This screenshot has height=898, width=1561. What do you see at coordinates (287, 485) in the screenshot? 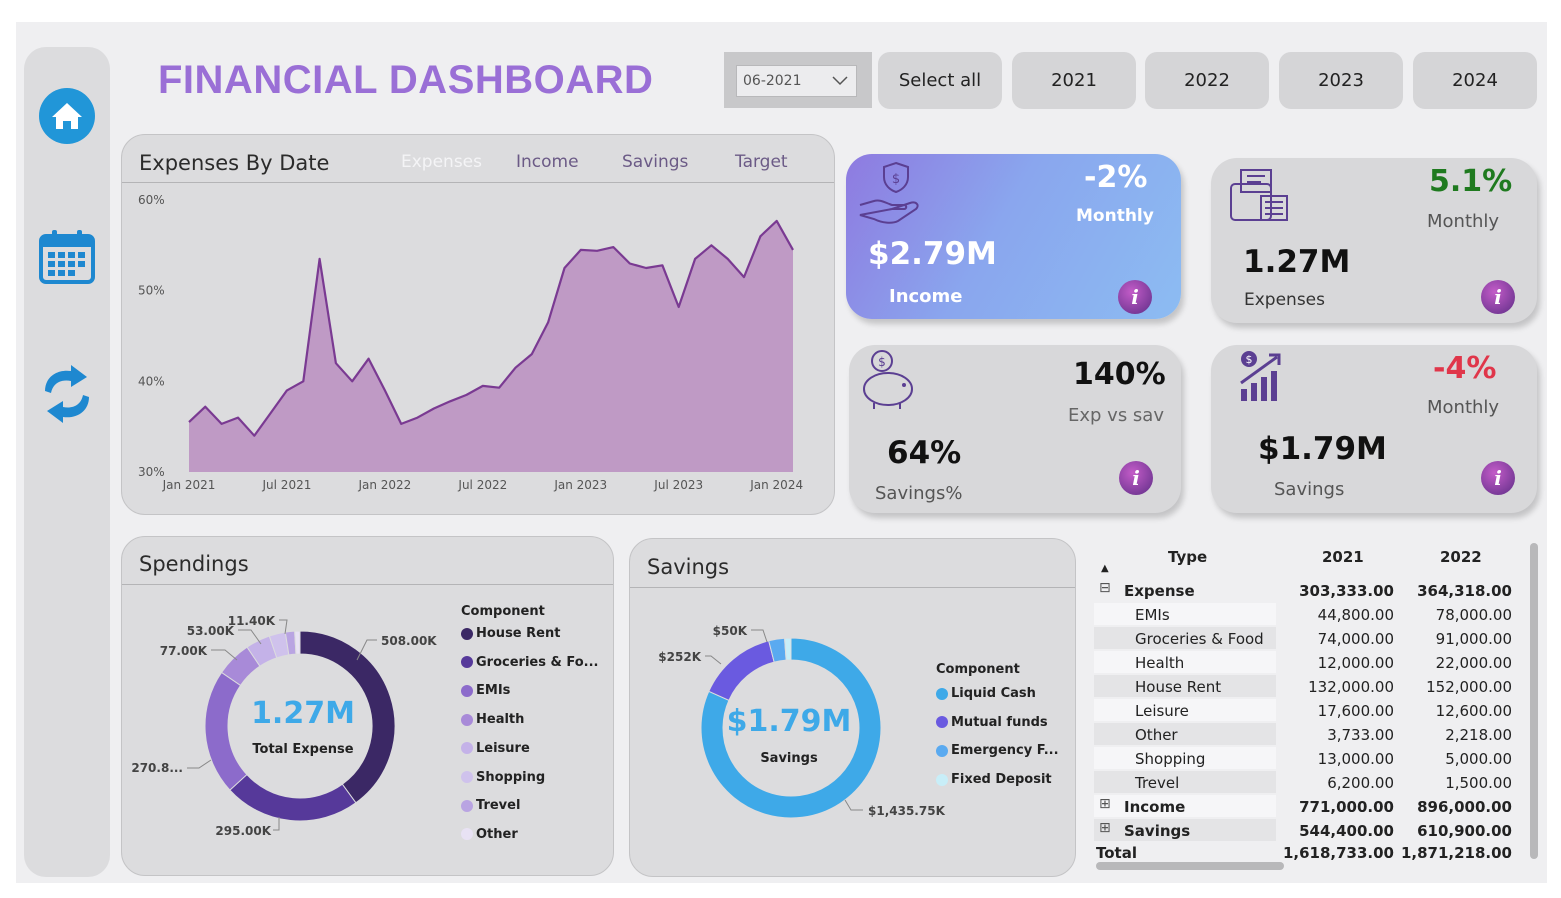
I see `x-tick-label: Jul 2021` at bounding box center [287, 485].